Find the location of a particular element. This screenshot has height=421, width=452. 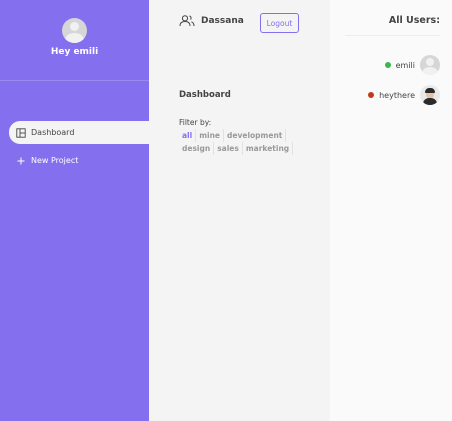

user-row-emili: emili is located at coordinates (412, 65).